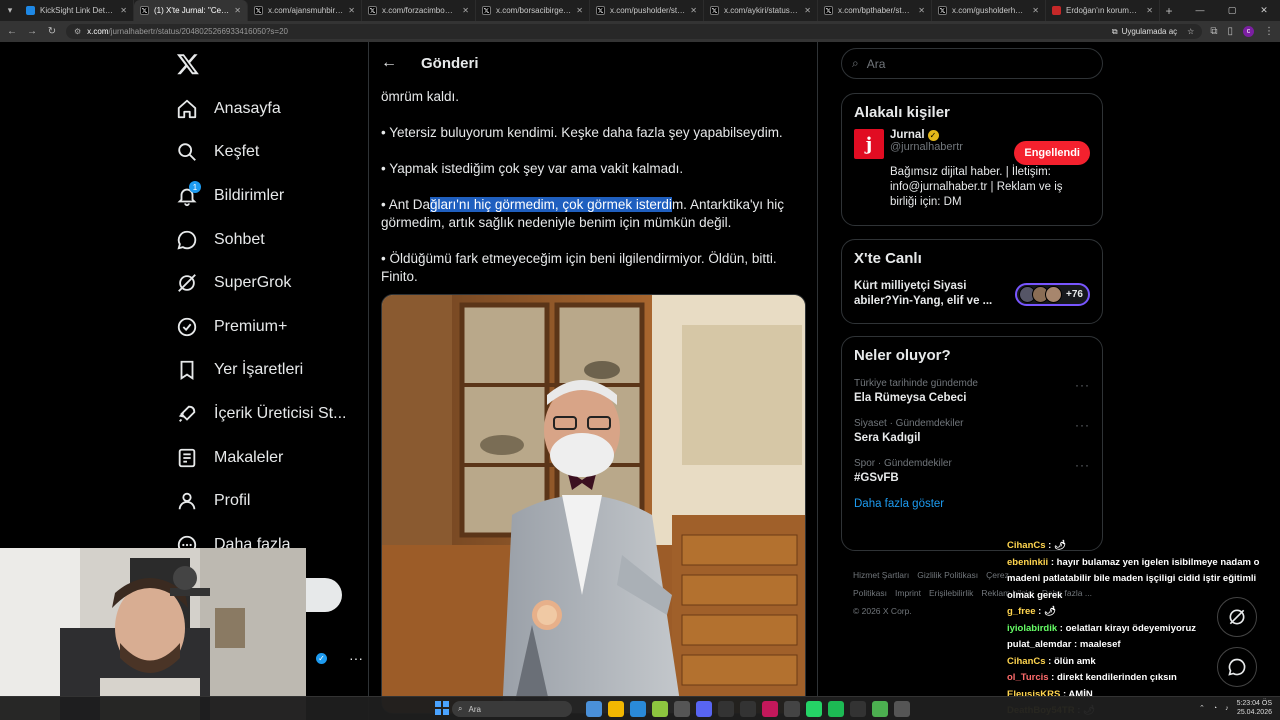 The height and width of the screenshot is (720, 1280). I want to click on trend-meta: Spor · Gündemdekiler, so click(903, 463).